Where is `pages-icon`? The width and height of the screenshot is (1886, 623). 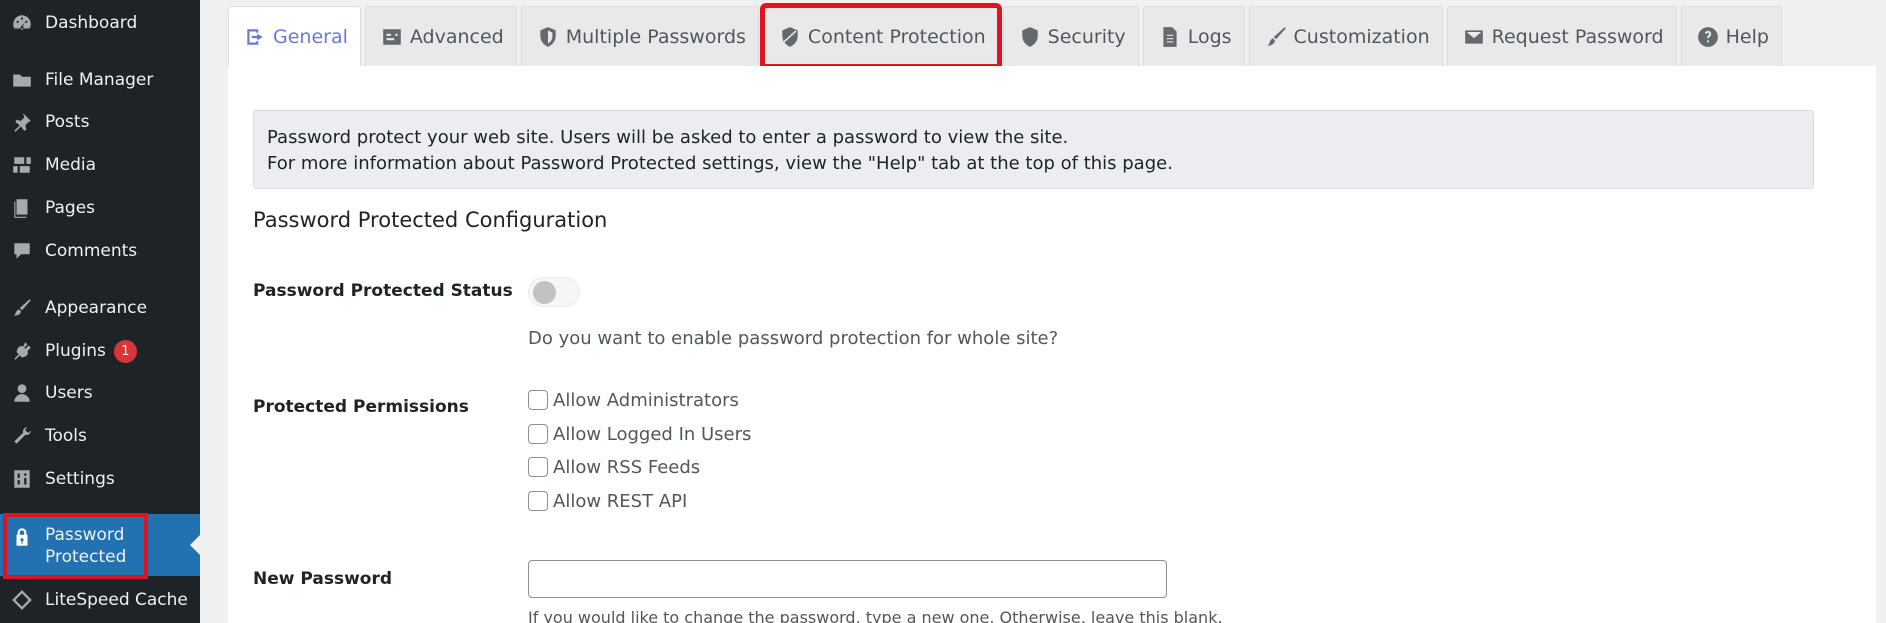
pages-icon is located at coordinates (22, 208).